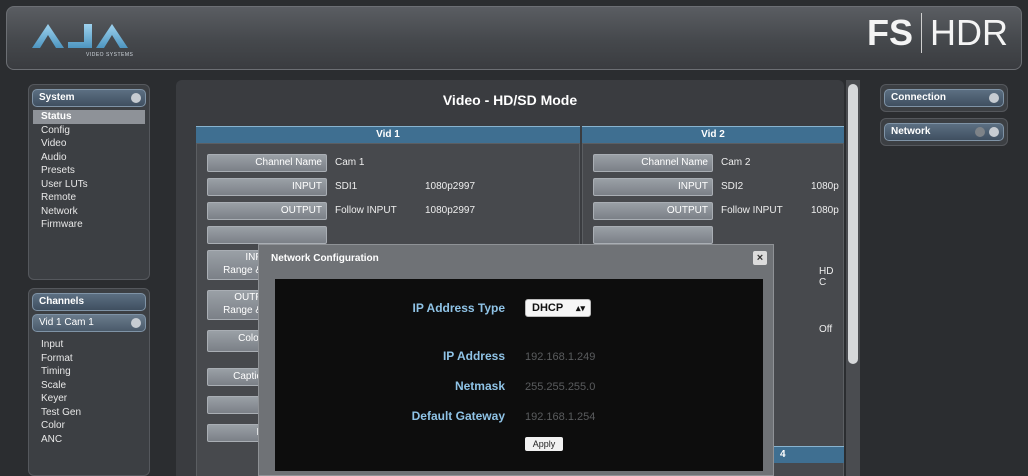 The width and height of the screenshot is (1028, 476). I want to click on ip-type-value: DHCP, so click(548, 308).